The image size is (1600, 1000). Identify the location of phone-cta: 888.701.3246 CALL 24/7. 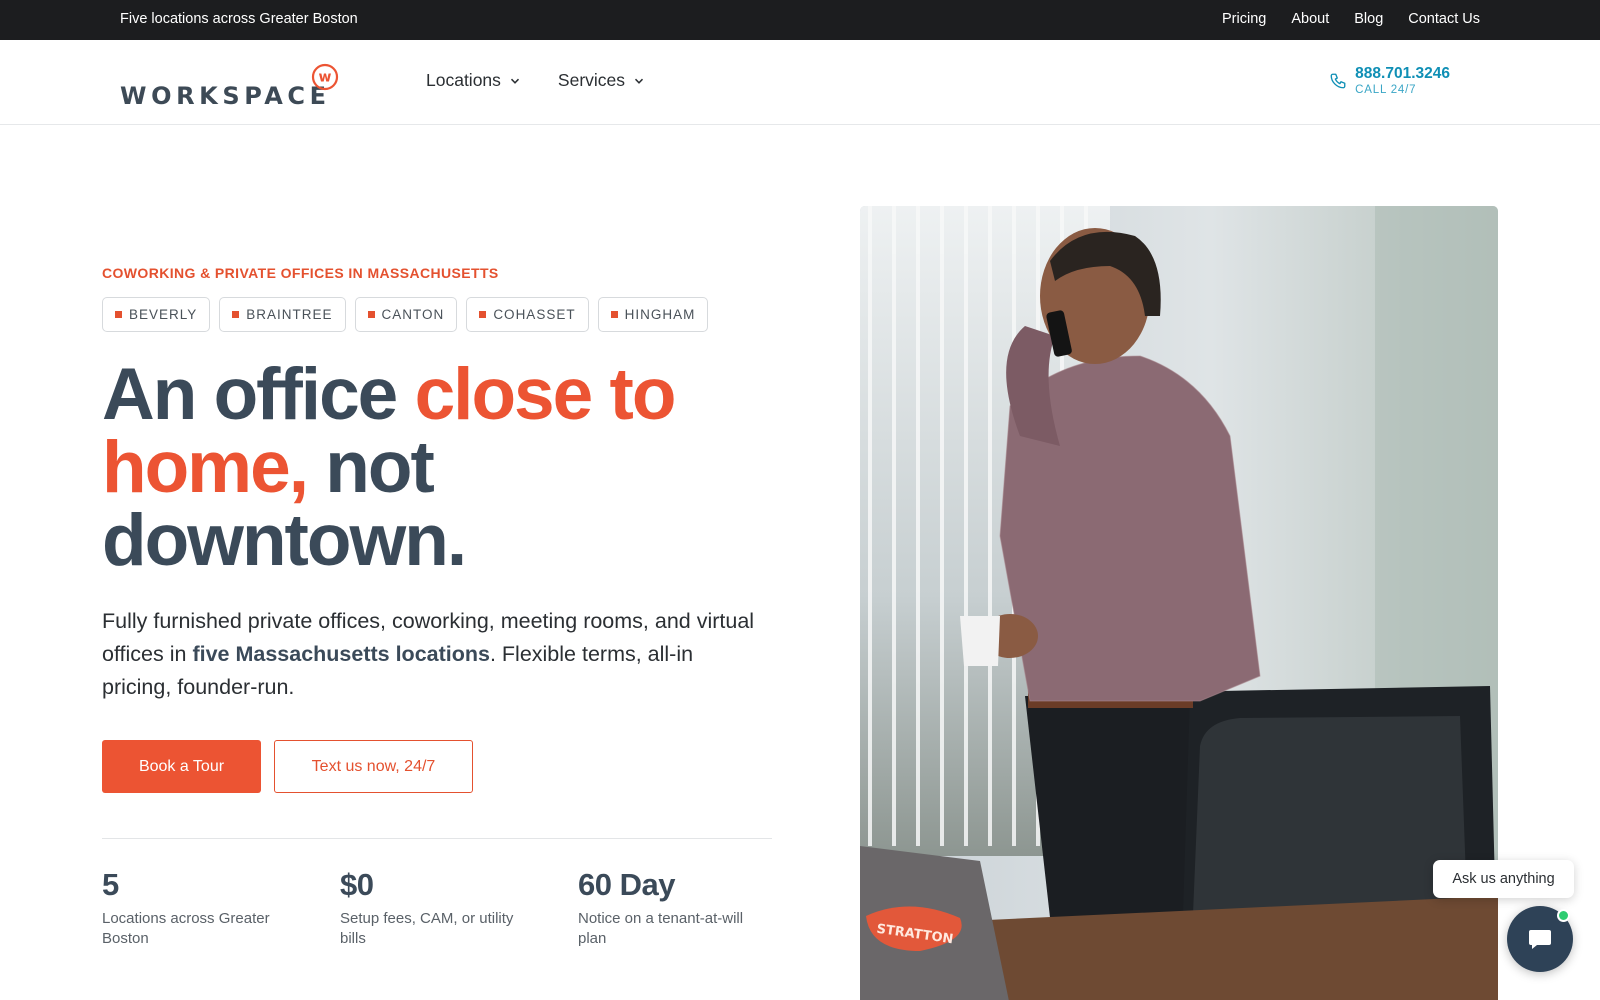
(1389, 81).